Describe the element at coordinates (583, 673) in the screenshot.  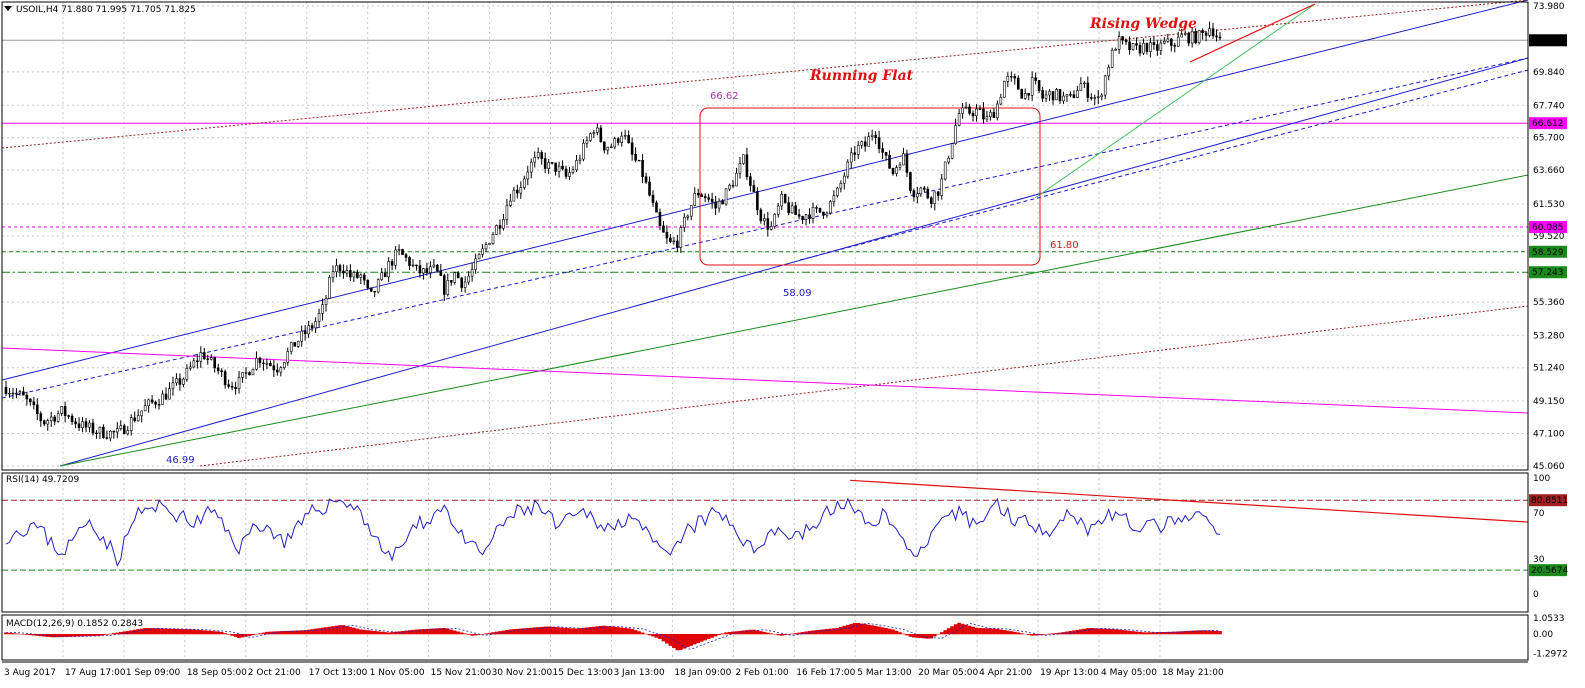
I see `x-tick-label: 15 Dec 13:00` at that location.